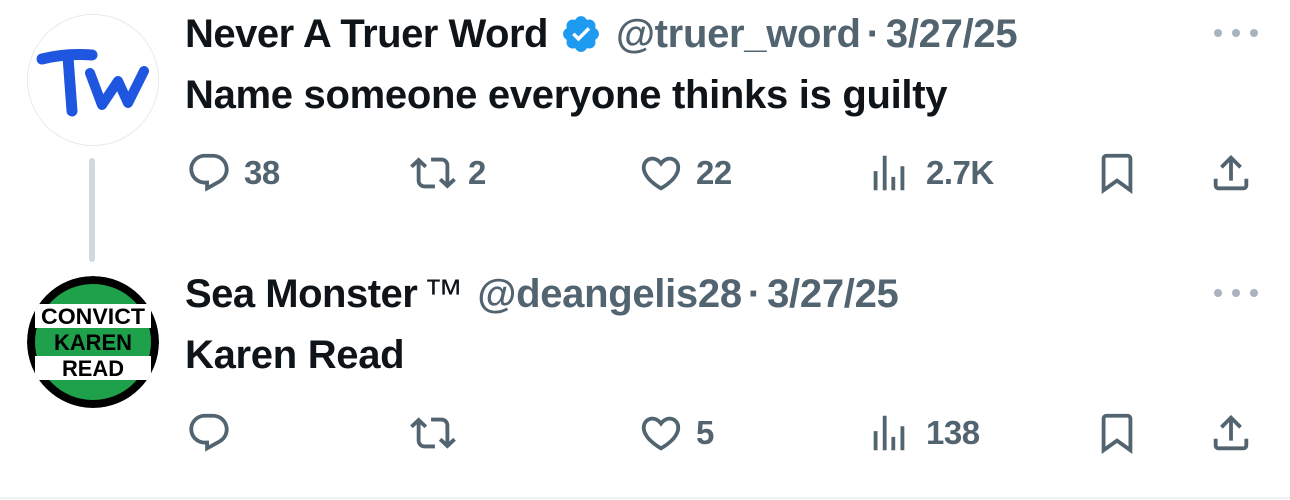 The height and width of the screenshot is (500, 1290). I want to click on view-count: 2.7K, so click(960, 172).